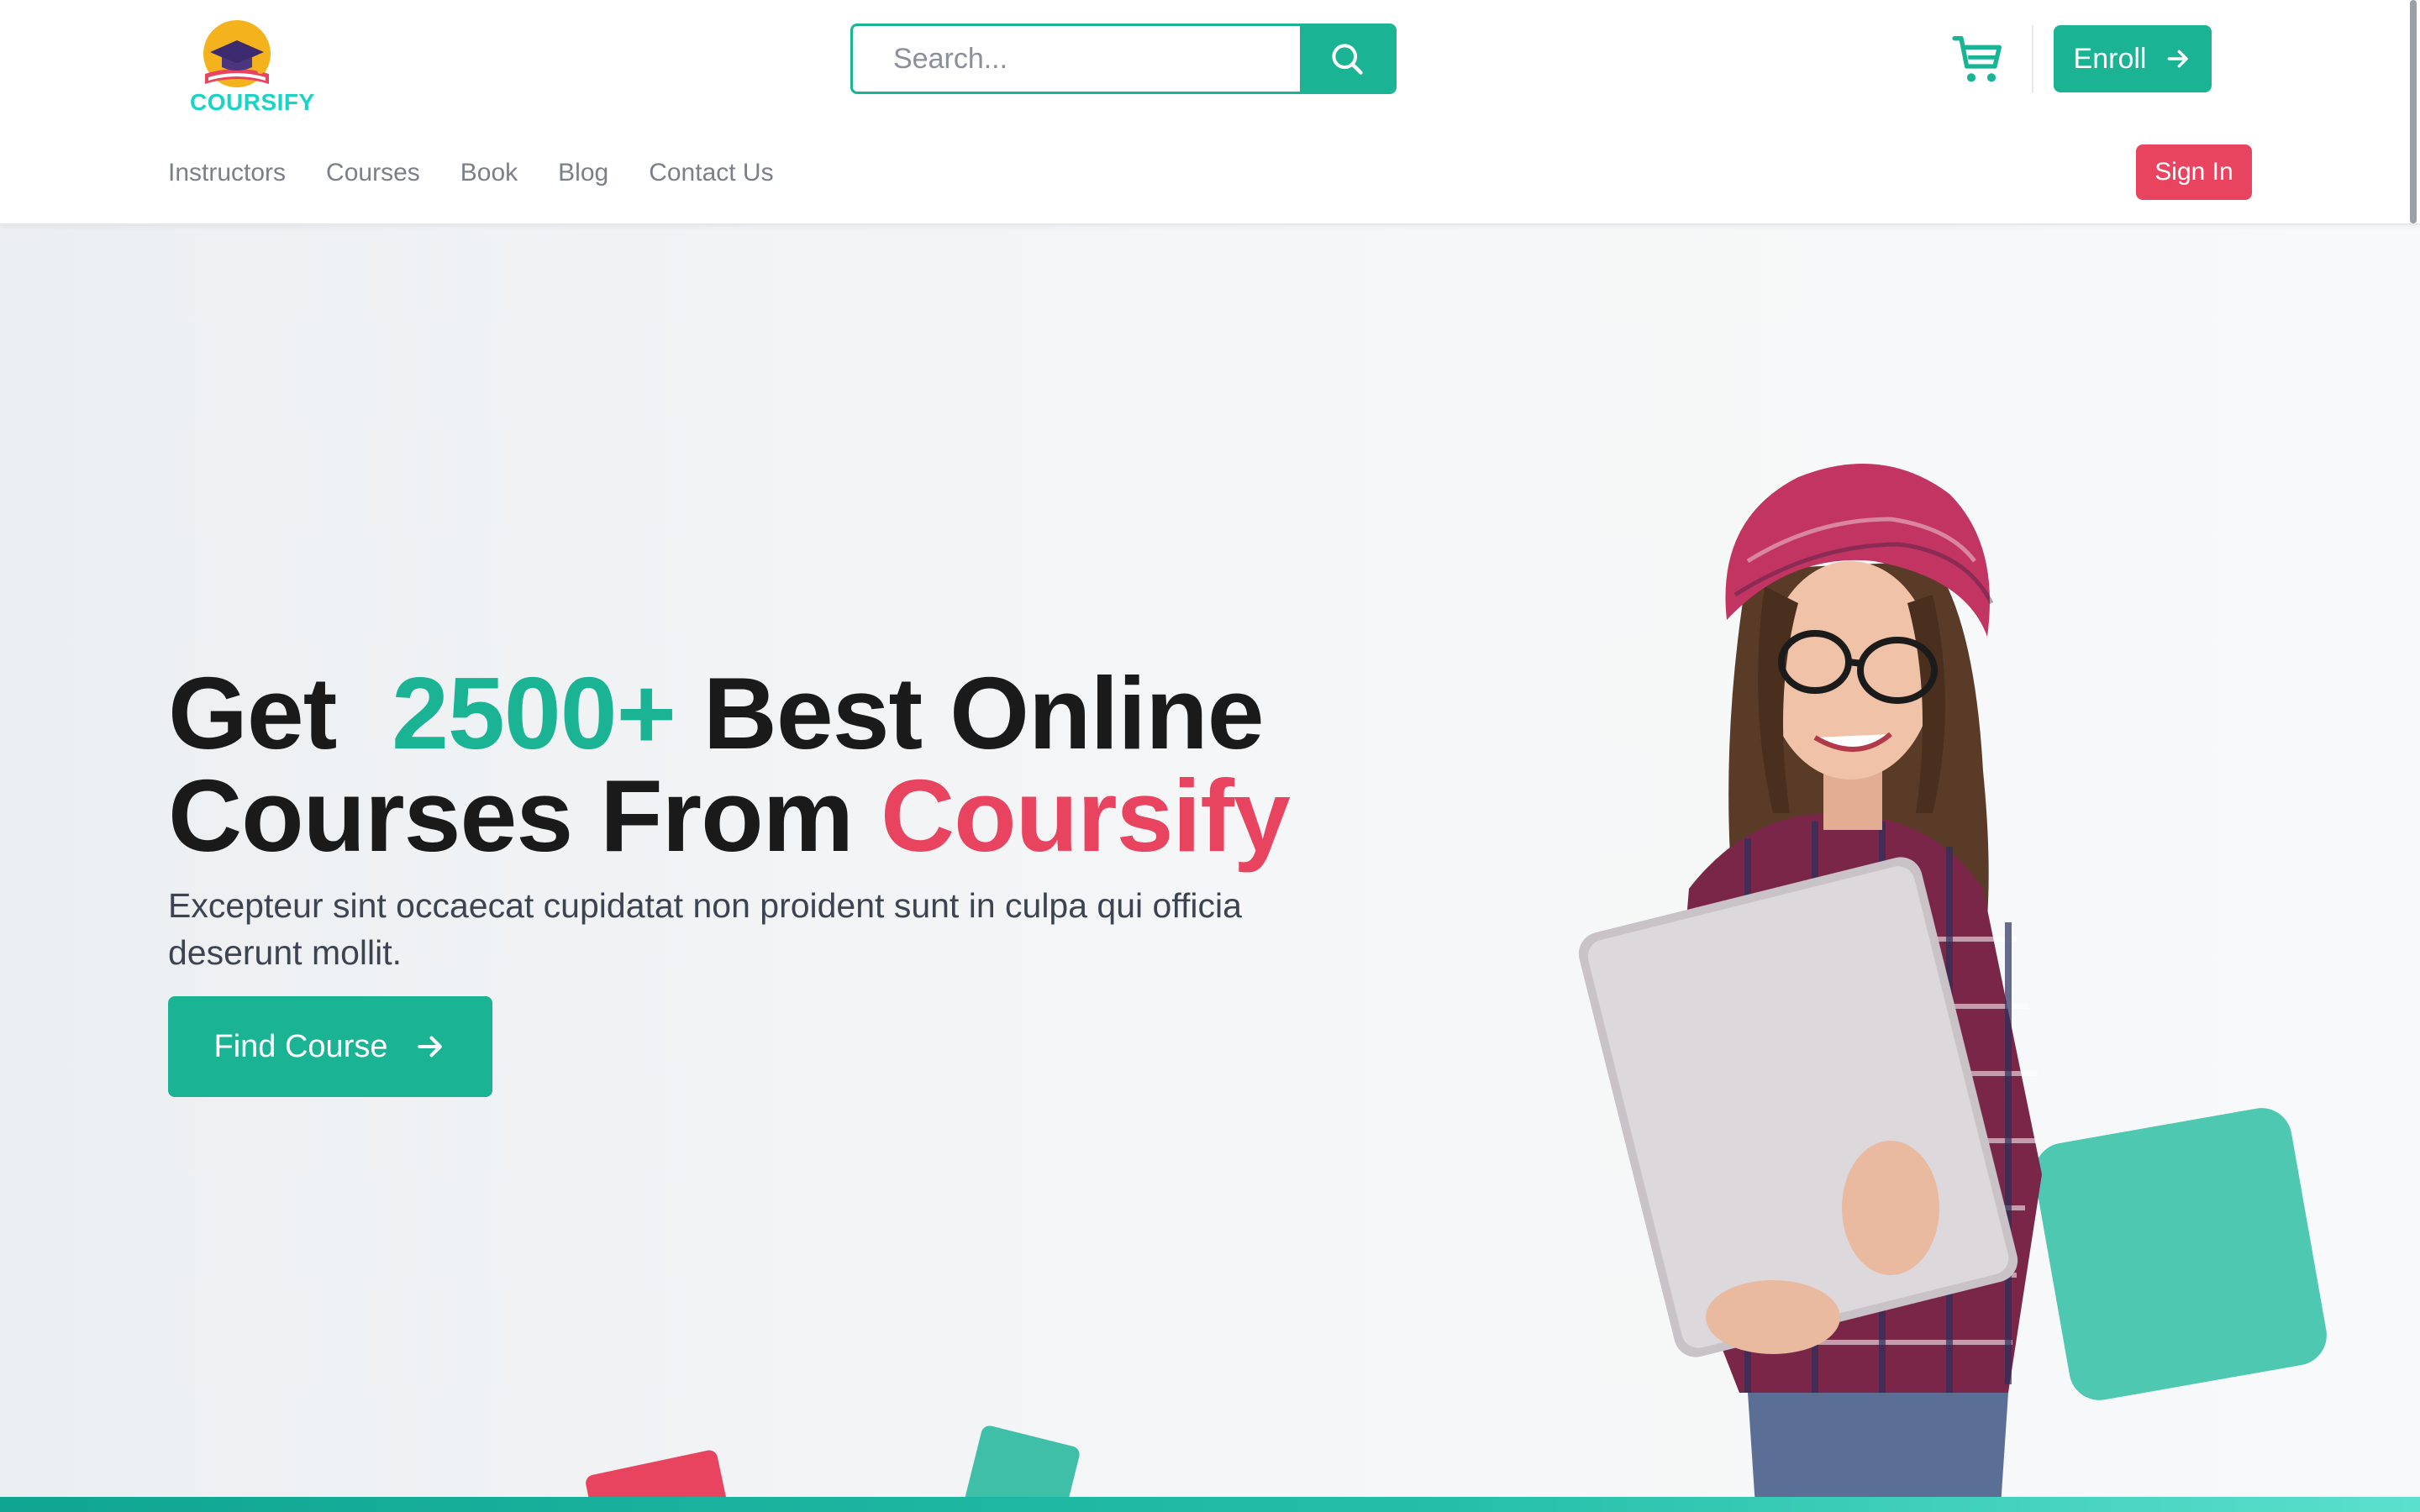 The image size is (2420, 1512). What do you see at coordinates (511, 816) in the screenshot?
I see `hero-title-courses-from: Courses From` at bounding box center [511, 816].